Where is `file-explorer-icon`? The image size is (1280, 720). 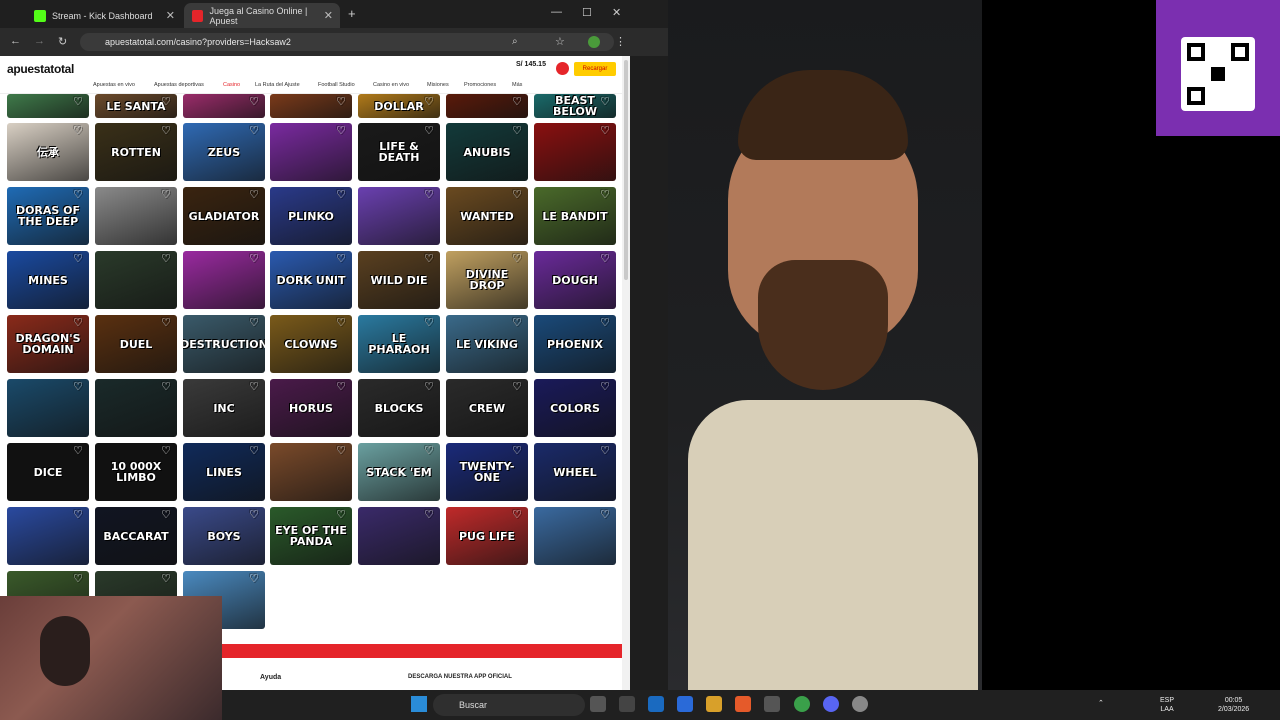 file-explorer-icon is located at coordinates (714, 704).